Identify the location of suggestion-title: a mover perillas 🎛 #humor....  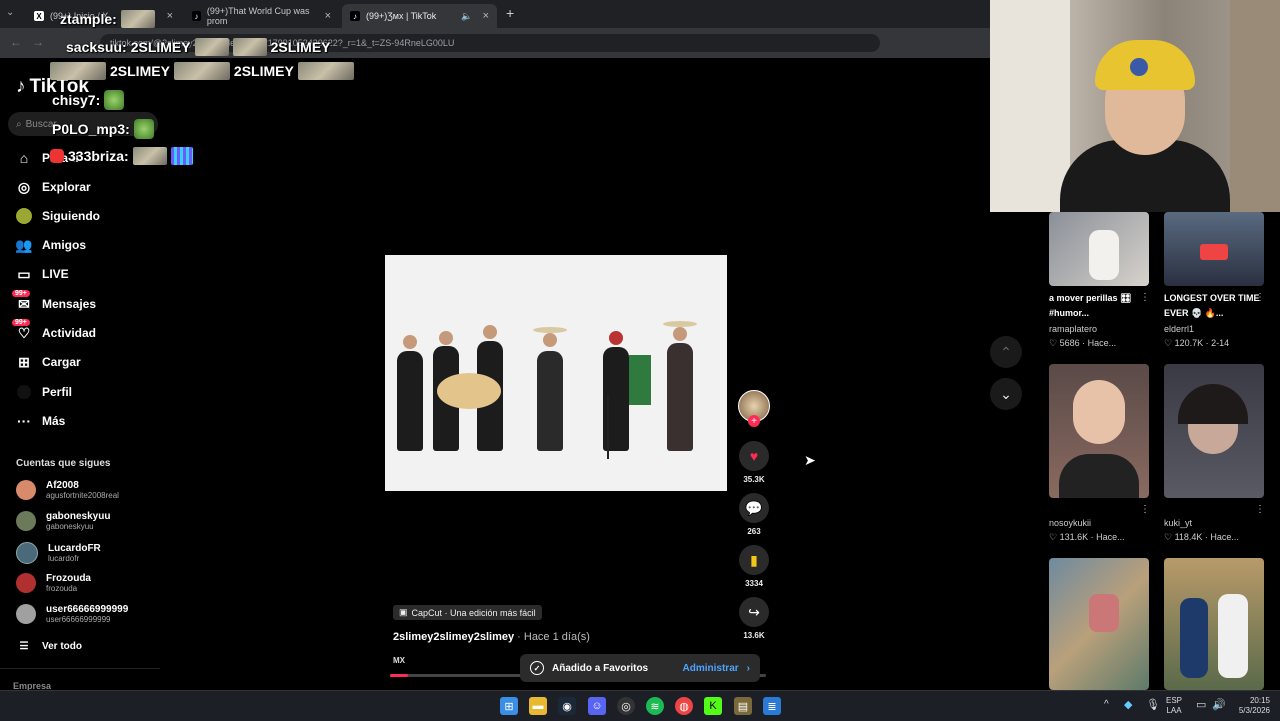
(1099, 306).